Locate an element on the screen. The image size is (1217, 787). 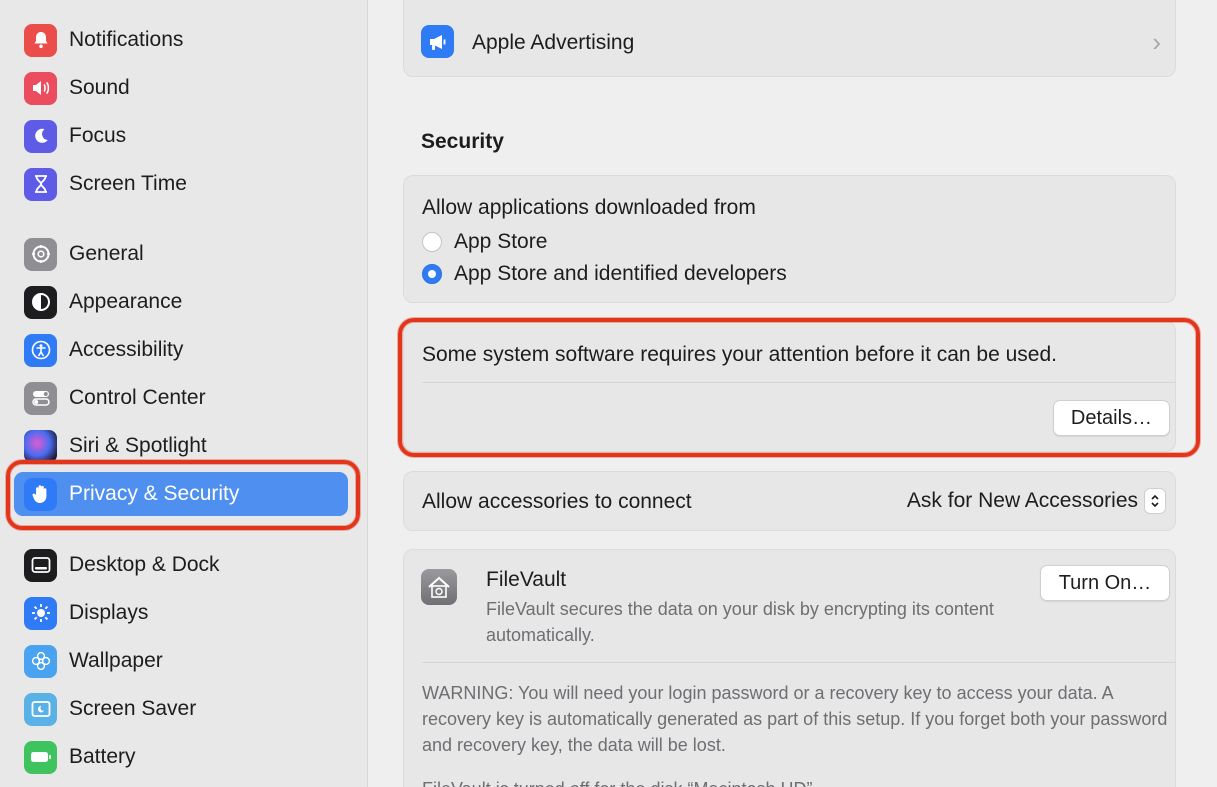
sidebar-item-siri-spotlight: Siri & Spotlight is located at coordinates (181, 446).